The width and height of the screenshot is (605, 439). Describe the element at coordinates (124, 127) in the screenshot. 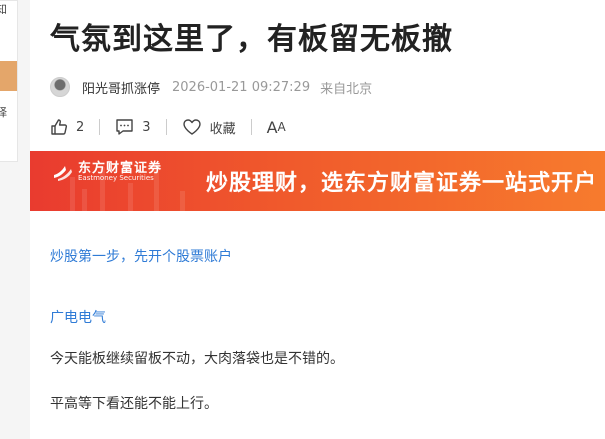

I see `comment-icon` at that location.